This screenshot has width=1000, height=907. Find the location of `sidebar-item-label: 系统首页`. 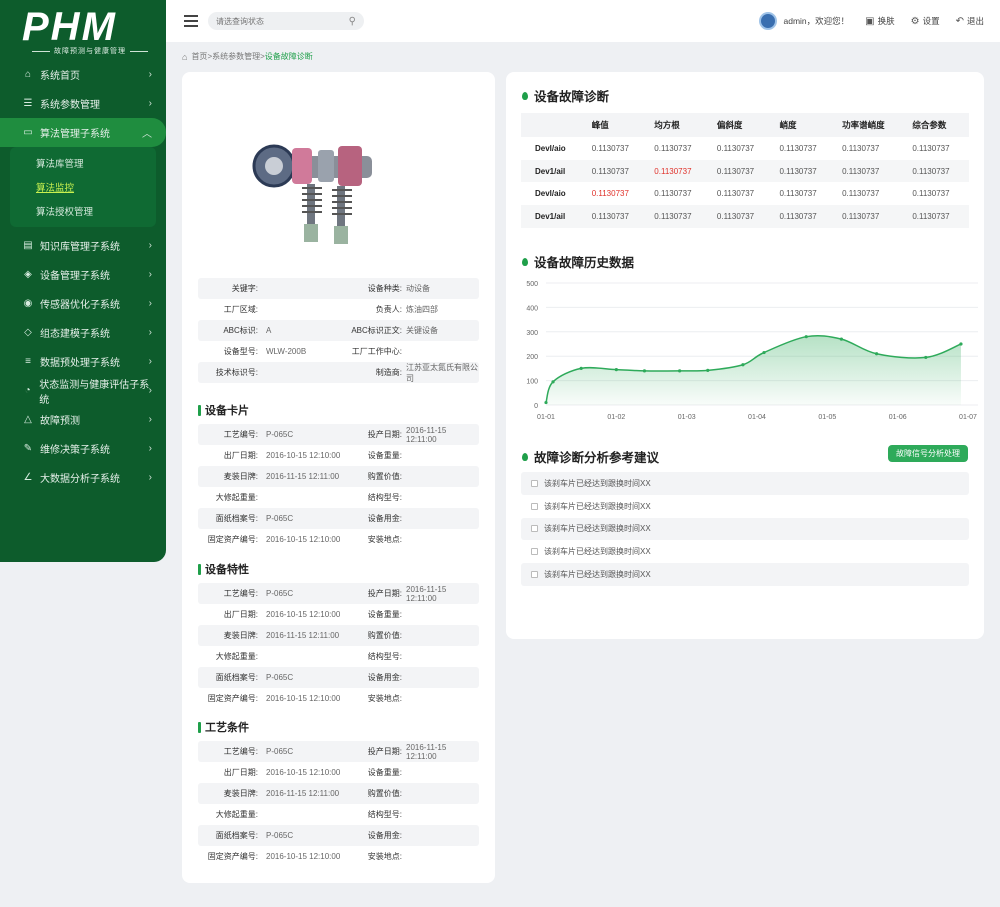

sidebar-item-label: 系统首页 is located at coordinates (60, 76).